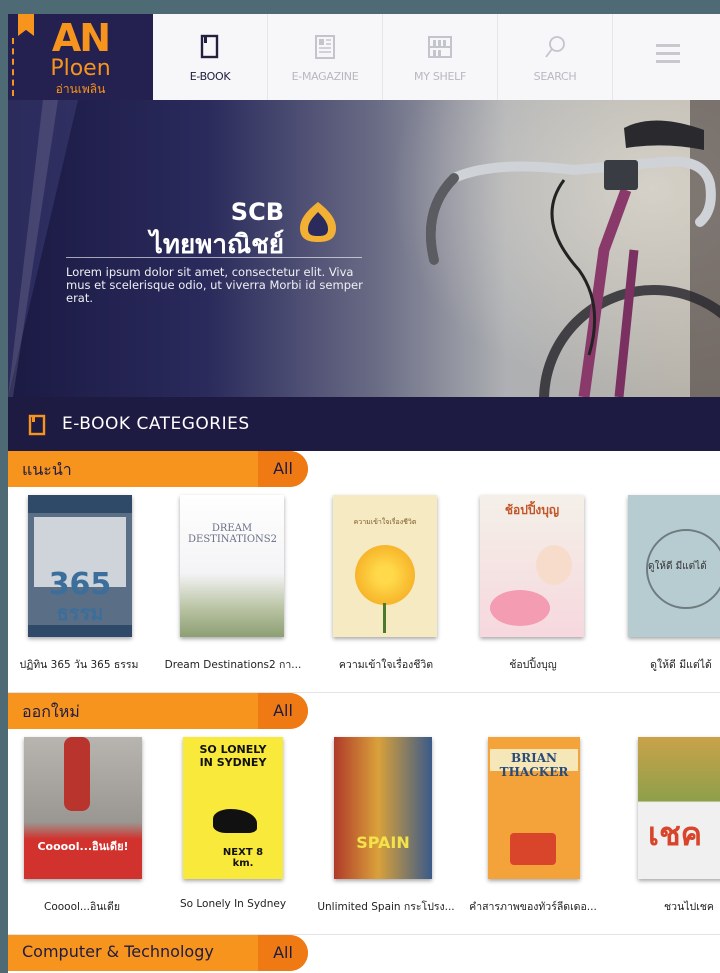  Describe the element at coordinates (440, 76) in the screenshot. I see `nav-tab-label: MY SHELF` at that location.